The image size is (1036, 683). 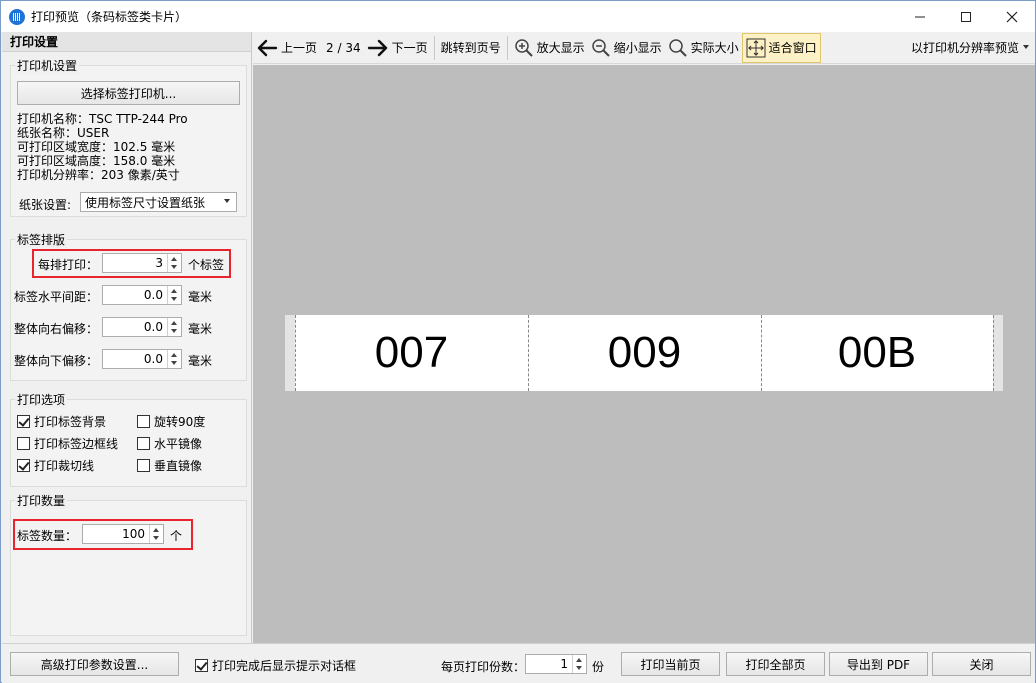 I want to click on prev-page-label: 上一页, so click(x=299, y=48).